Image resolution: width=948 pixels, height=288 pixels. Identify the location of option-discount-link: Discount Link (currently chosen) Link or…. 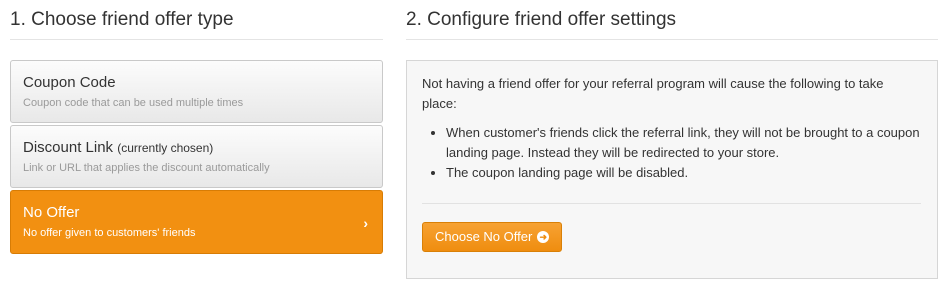
(196, 156).